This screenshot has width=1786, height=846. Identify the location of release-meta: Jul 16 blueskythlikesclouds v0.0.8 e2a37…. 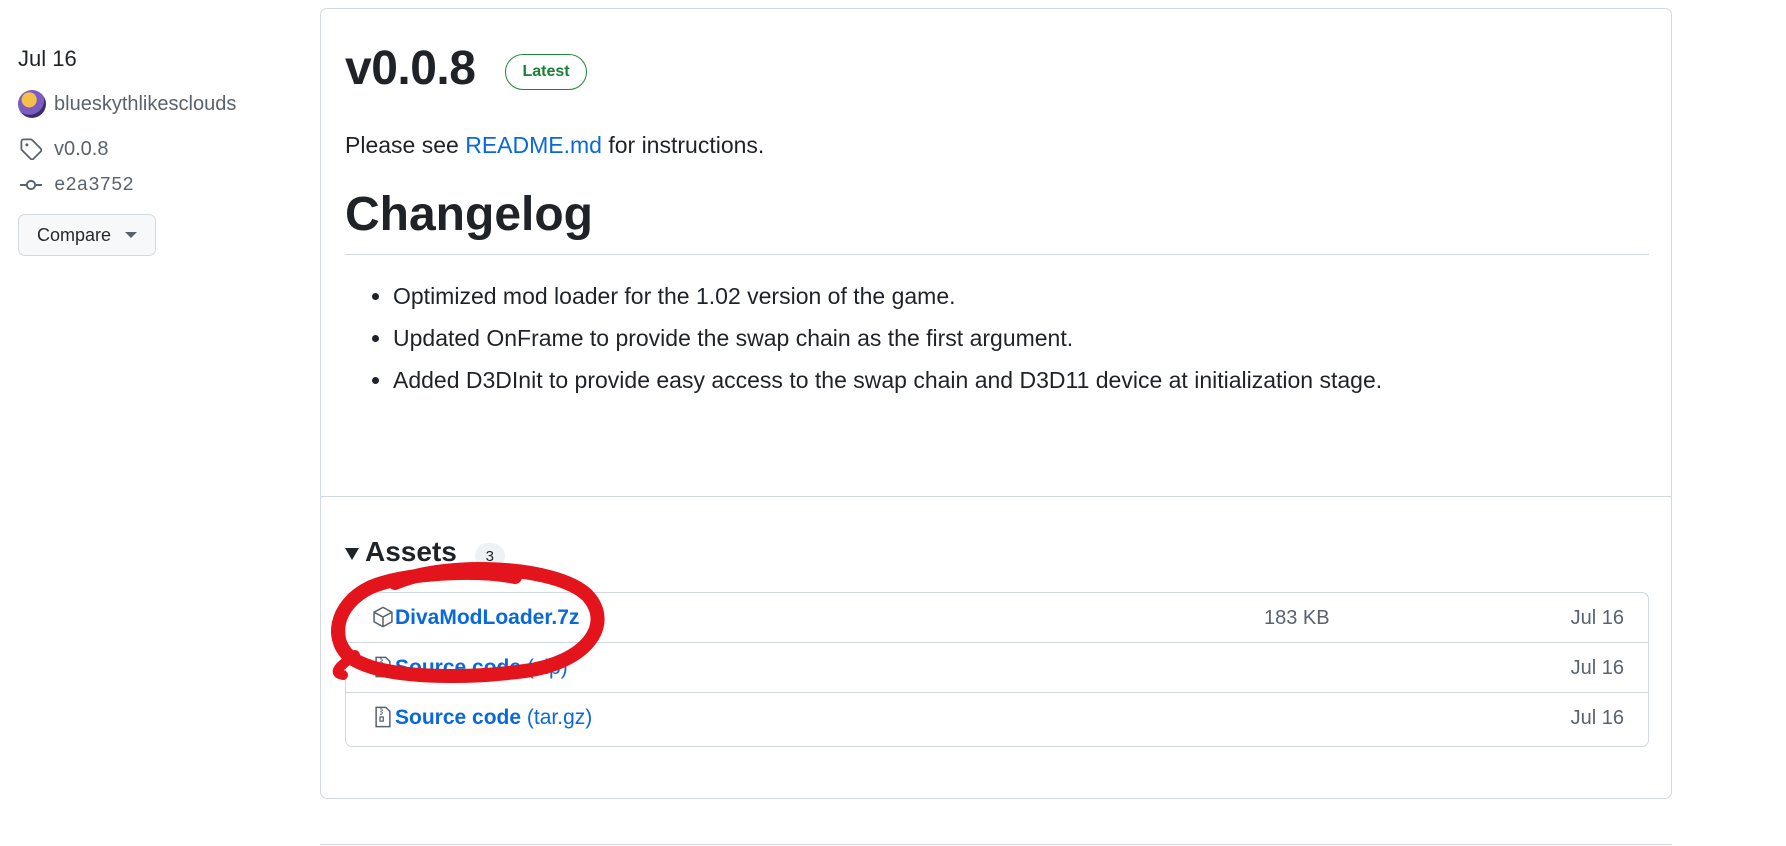
(158, 151).